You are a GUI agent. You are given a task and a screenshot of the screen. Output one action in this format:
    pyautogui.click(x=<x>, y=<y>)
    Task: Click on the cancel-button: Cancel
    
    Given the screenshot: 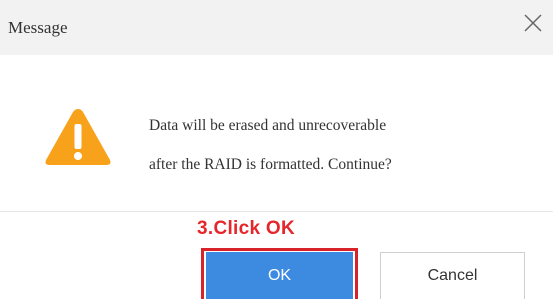 What is the action you would take?
    pyautogui.click(x=452, y=275)
    